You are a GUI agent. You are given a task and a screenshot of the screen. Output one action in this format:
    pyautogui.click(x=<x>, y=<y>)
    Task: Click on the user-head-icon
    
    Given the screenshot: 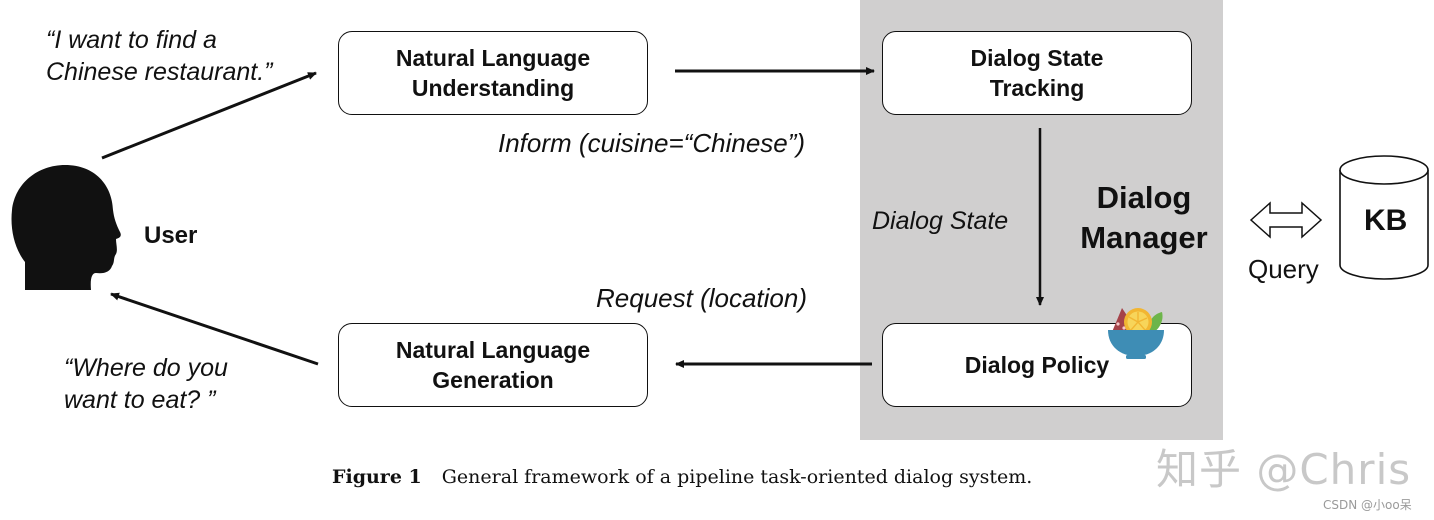 What is the action you would take?
    pyautogui.click(x=66, y=227)
    